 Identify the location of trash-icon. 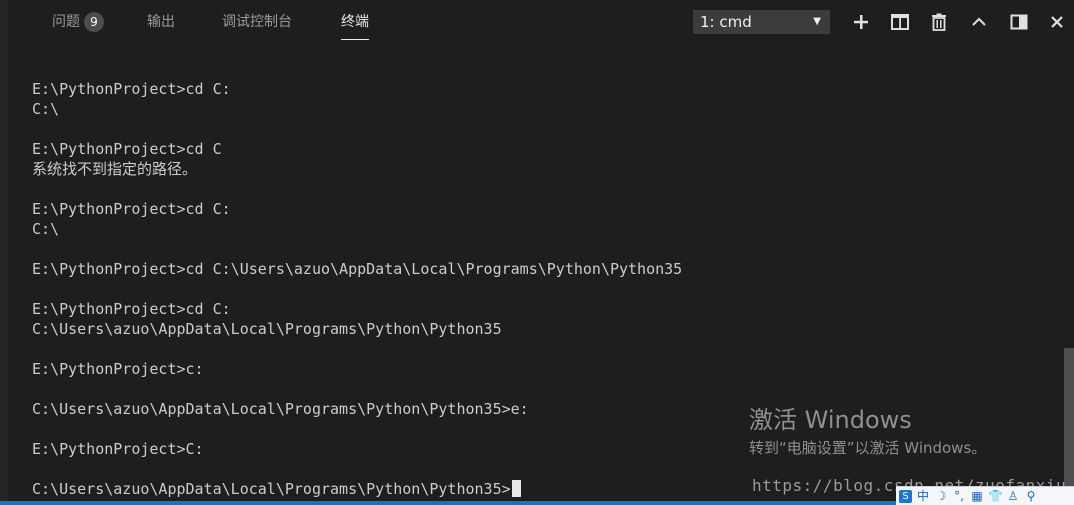
(939, 22).